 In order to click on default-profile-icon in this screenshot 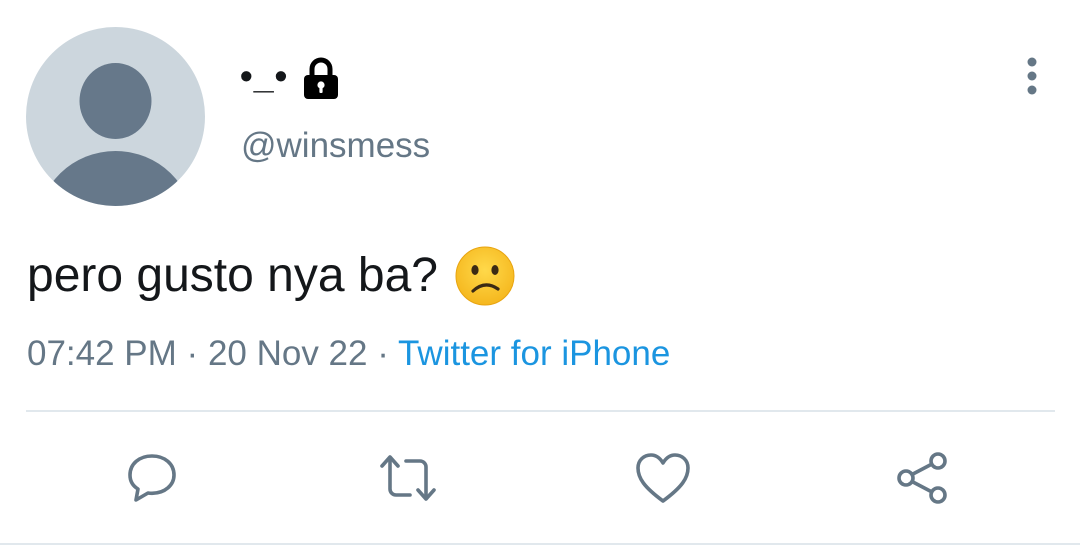, I will do `click(115, 134)`.